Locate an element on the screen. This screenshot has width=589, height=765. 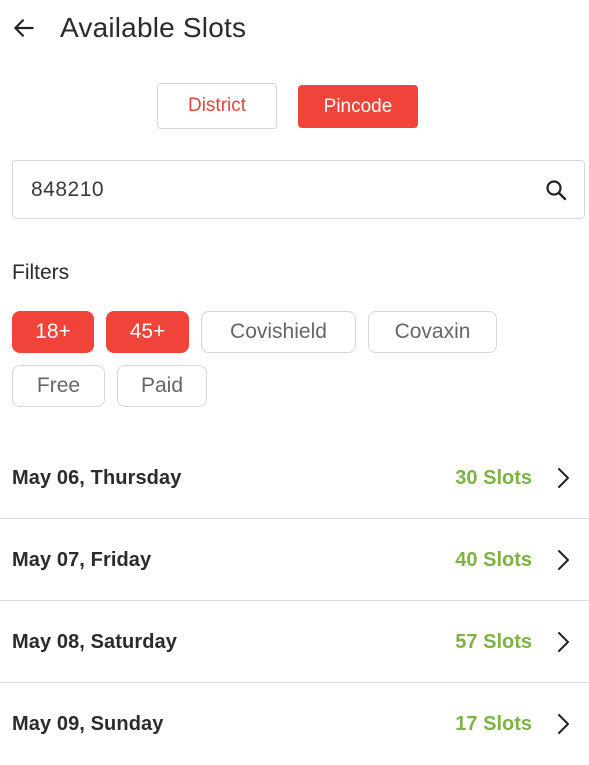
filters-heading: Filters is located at coordinates (41, 272).